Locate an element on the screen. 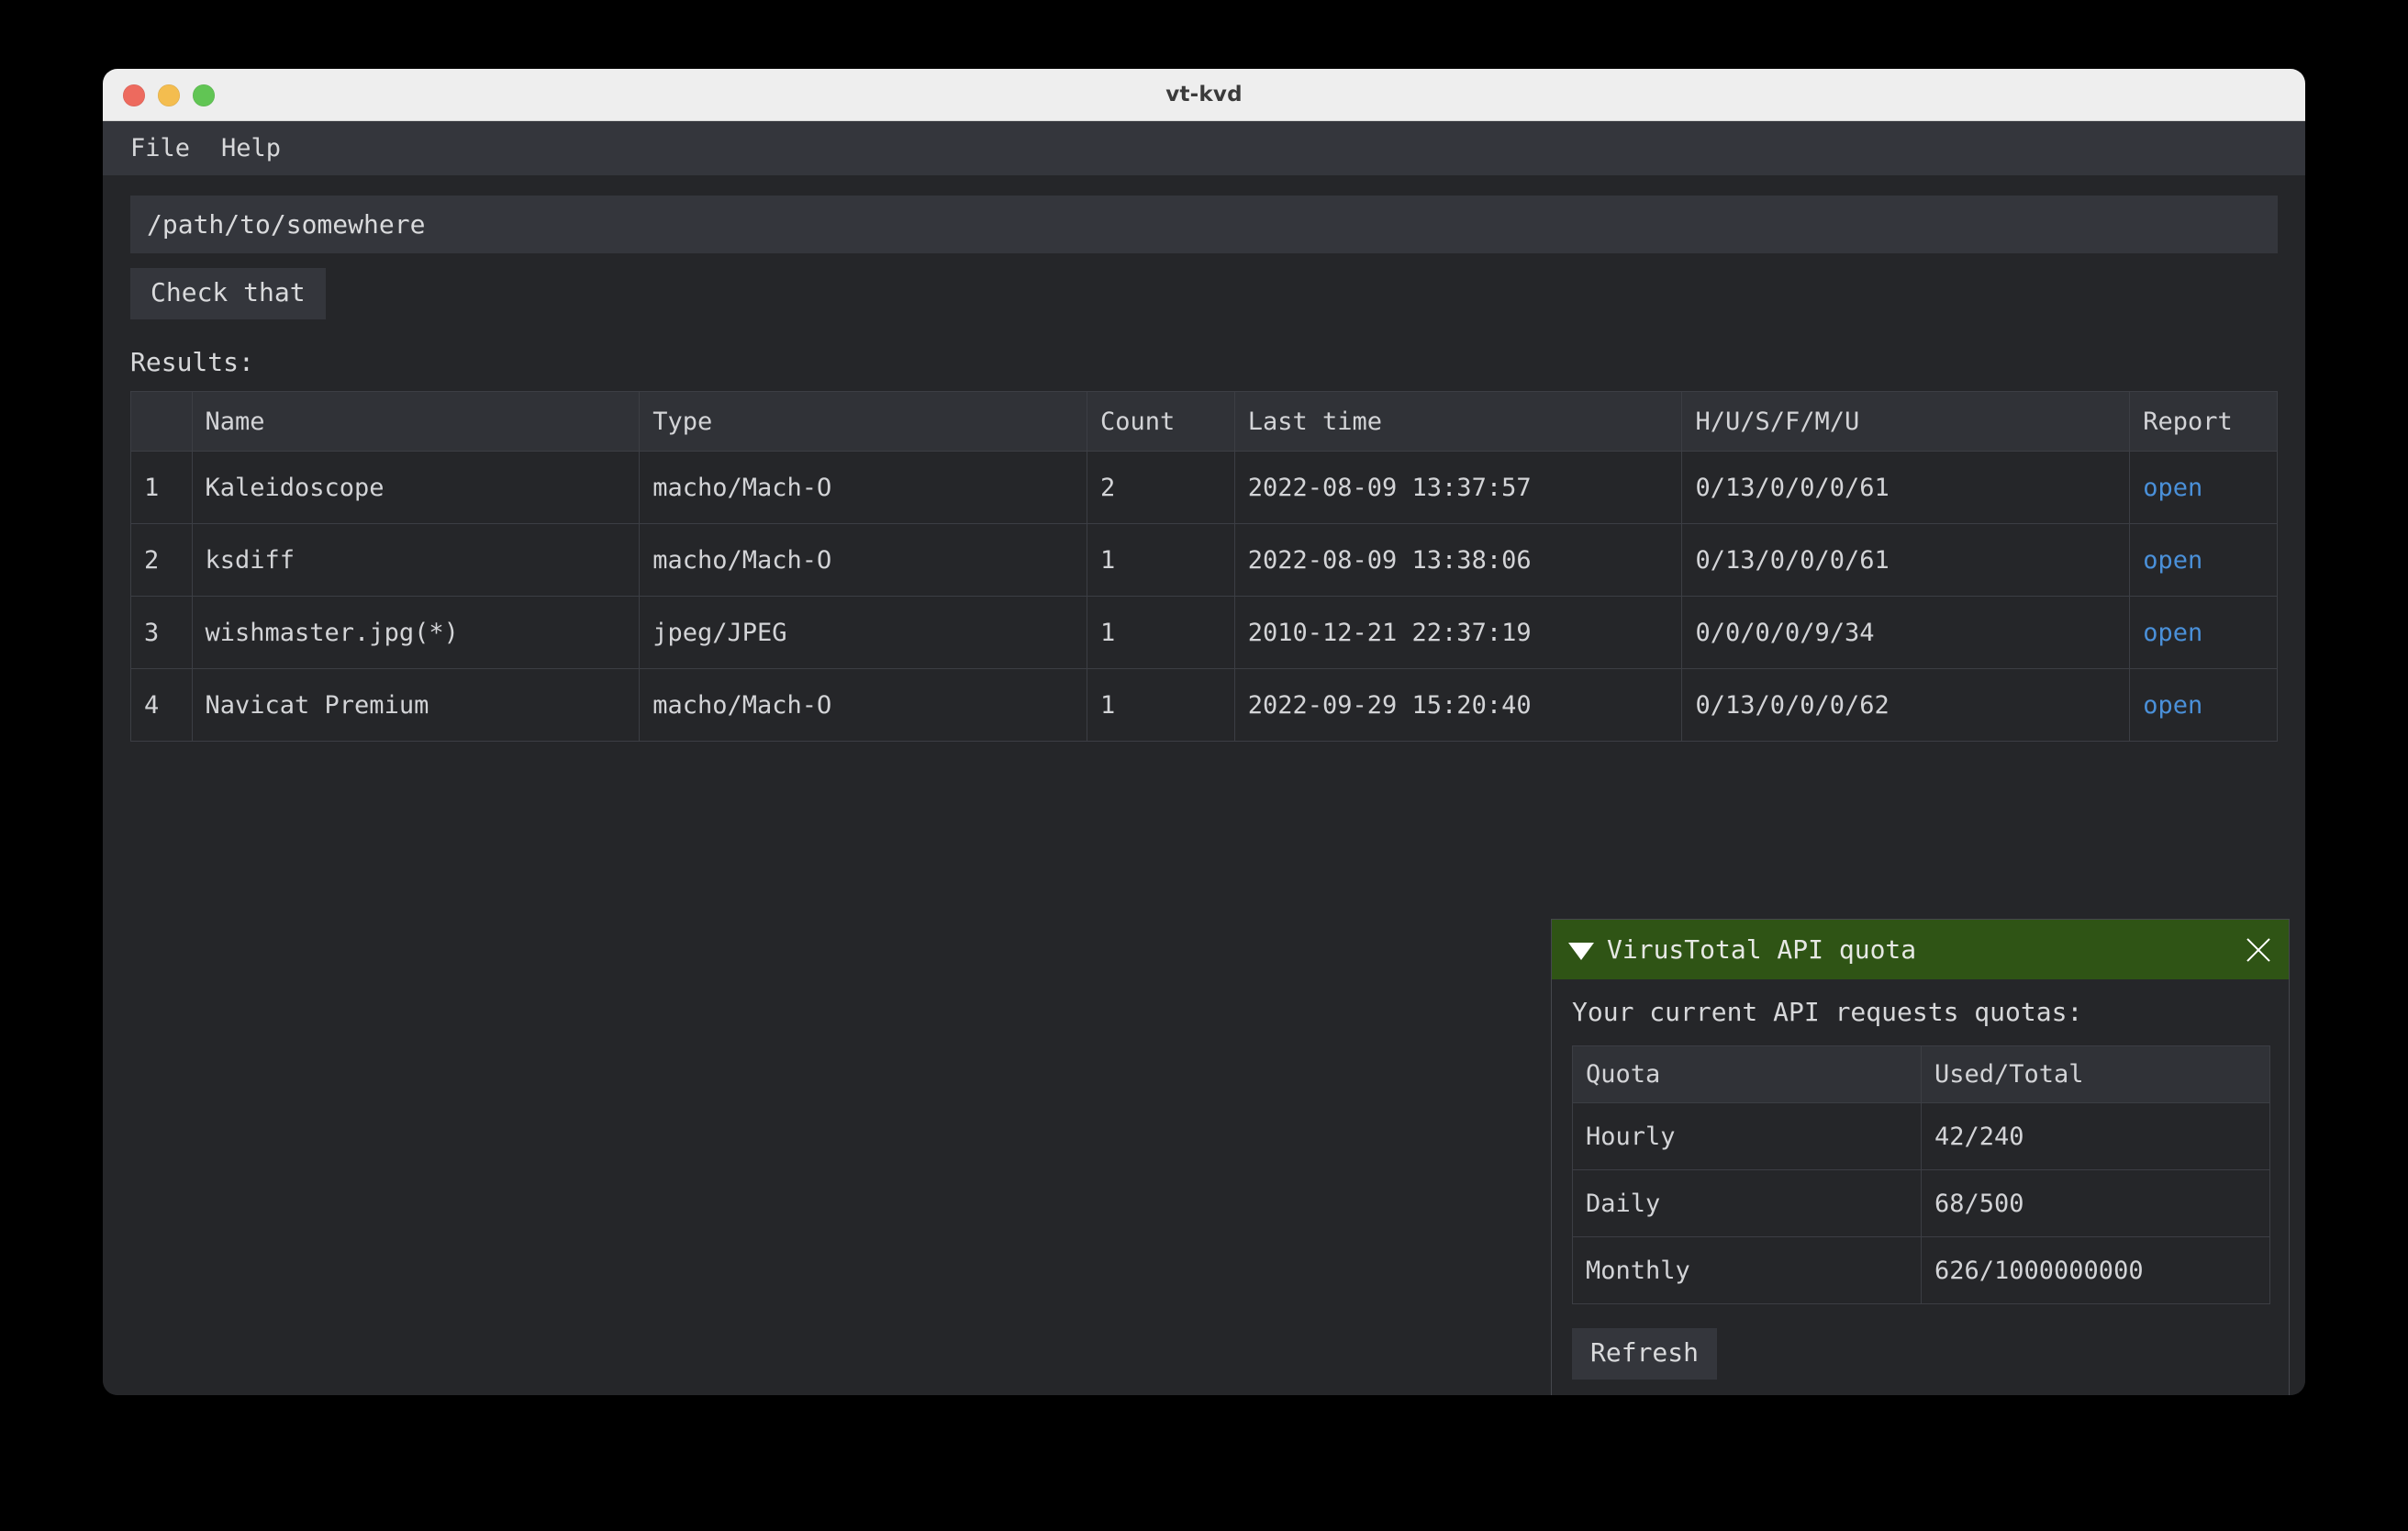  quota-value: 626/1000000000 is located at coordinates (2095, 1270).